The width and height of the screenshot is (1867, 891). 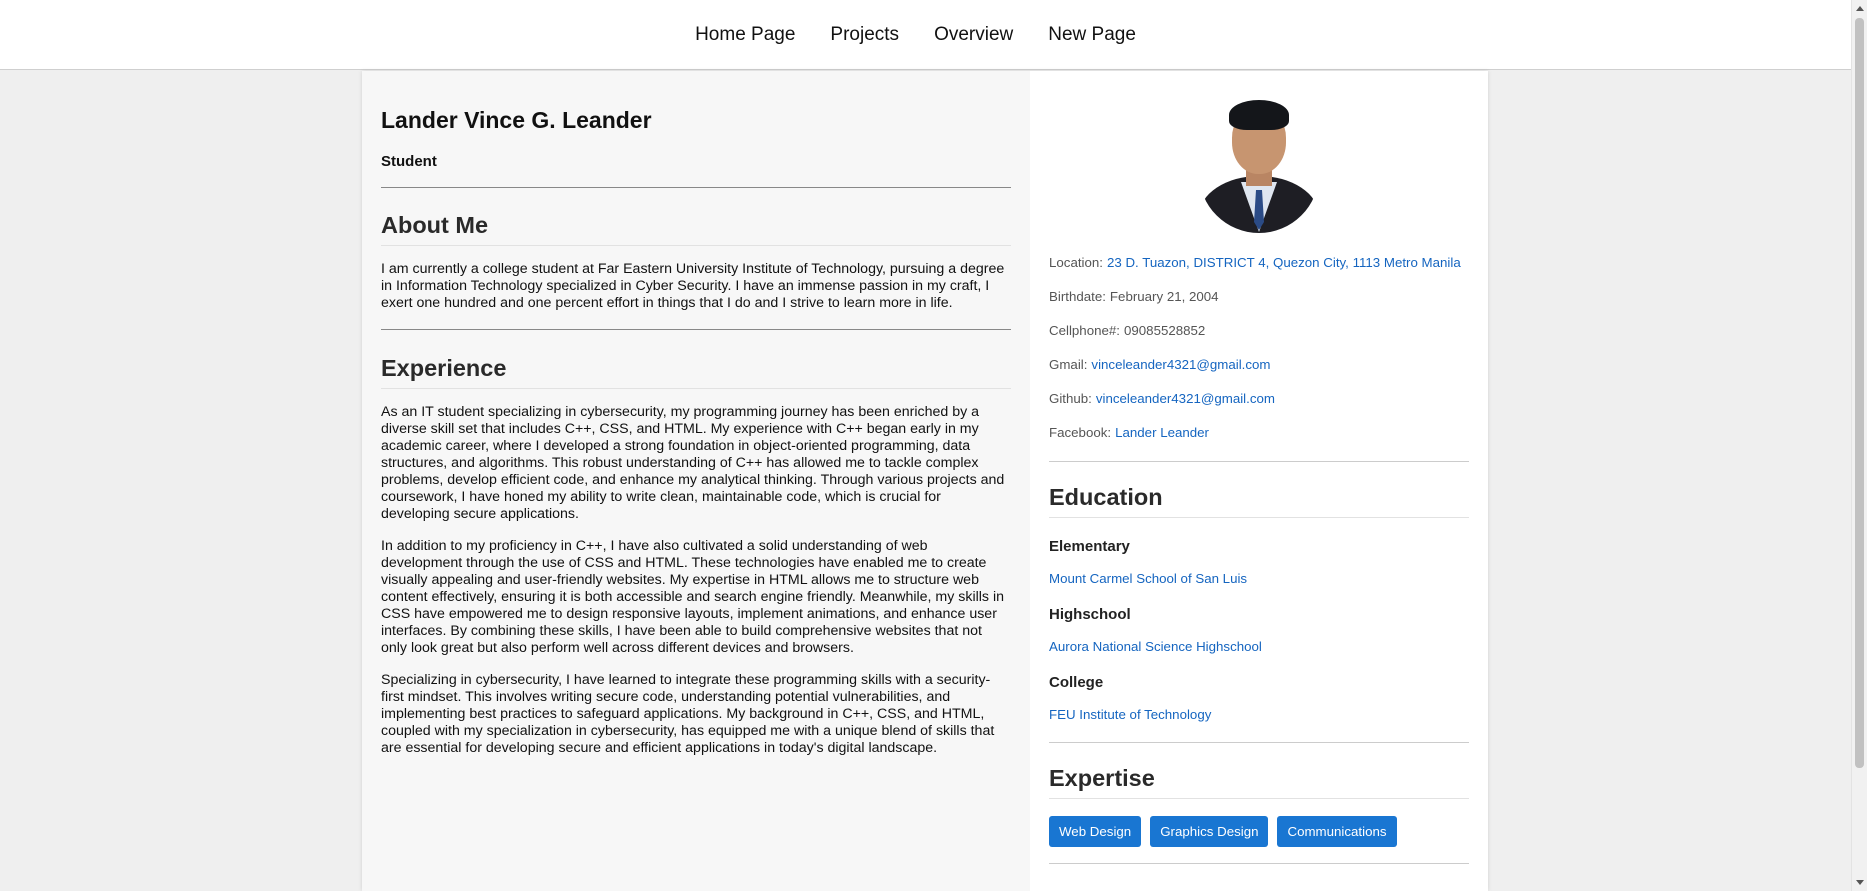 I want to click on github-row: Github: vinceleander4321@gmail.com, so click(x=1259, y=398).